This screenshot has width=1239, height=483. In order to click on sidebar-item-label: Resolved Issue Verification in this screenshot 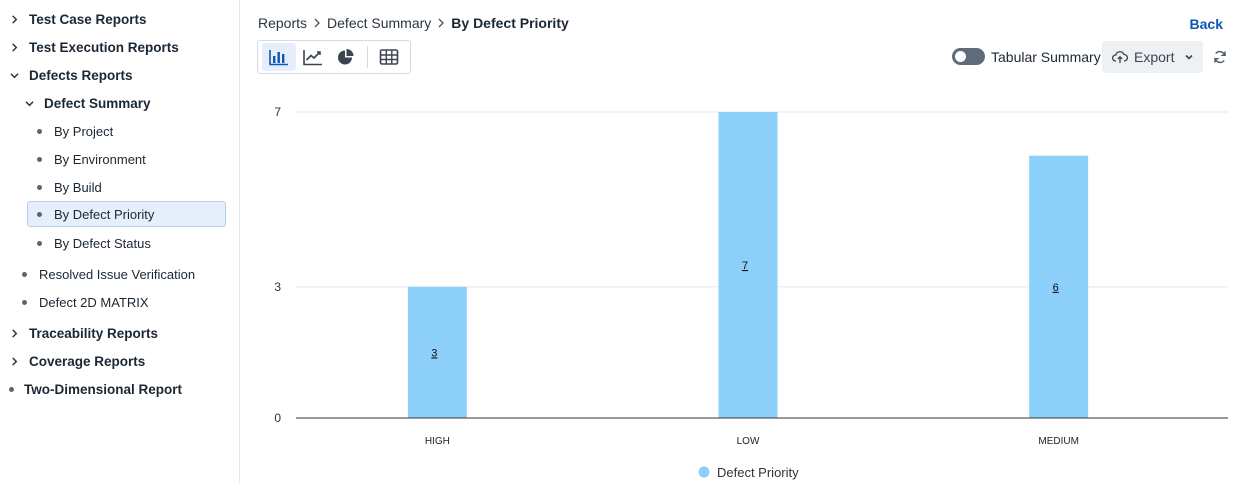, I will do `click(117, 274)`.